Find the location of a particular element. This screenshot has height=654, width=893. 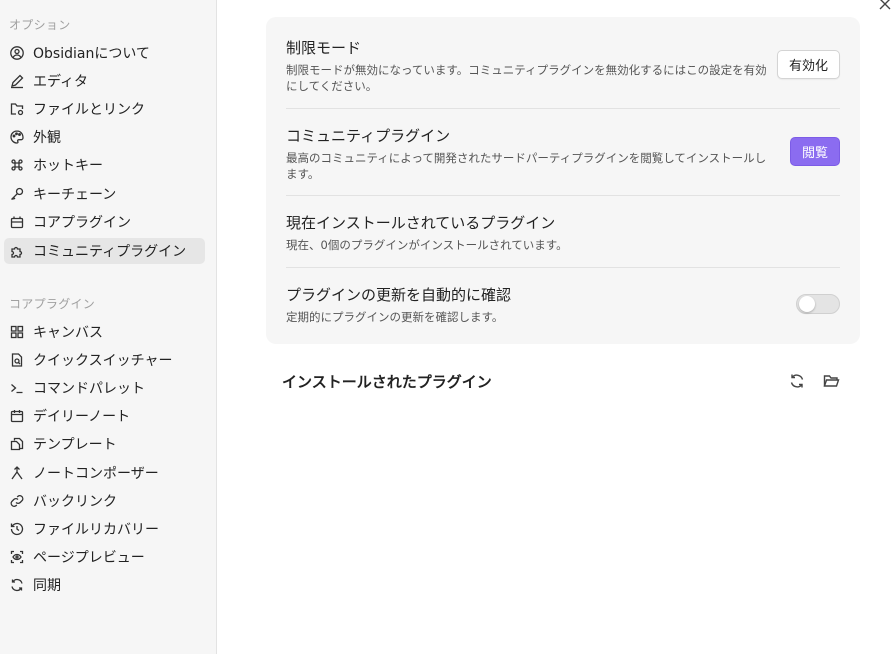

folder-cog-icon is located at coordinates (17, 109).